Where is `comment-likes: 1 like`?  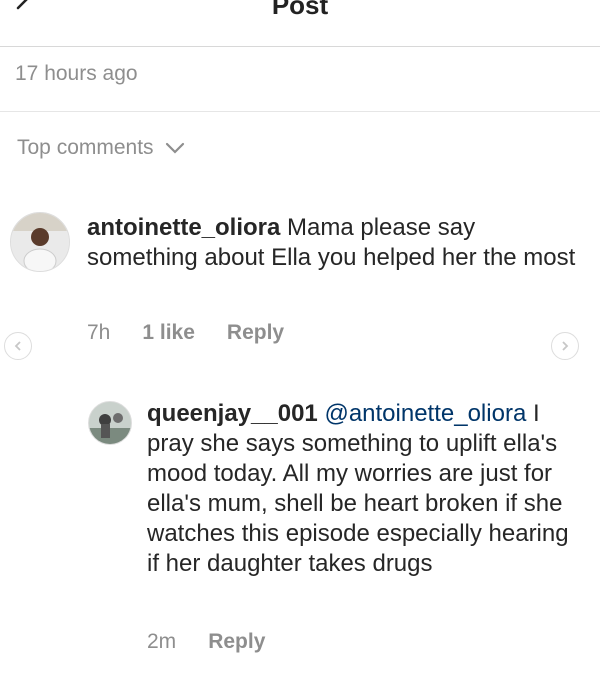 comment-likes: 1 like is located at coordinates (168, 333).